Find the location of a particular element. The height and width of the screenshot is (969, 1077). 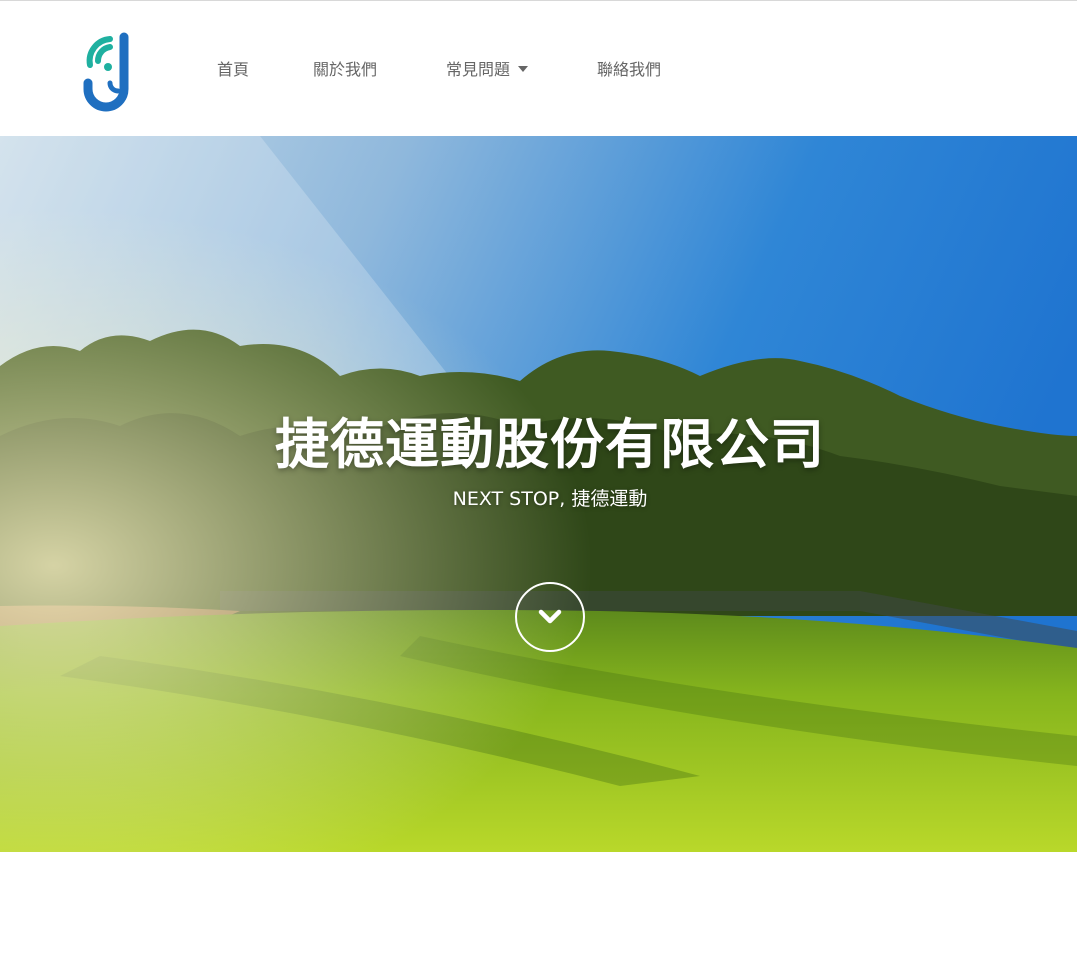

chevron-down-icon is located at coordinates (550, 616).